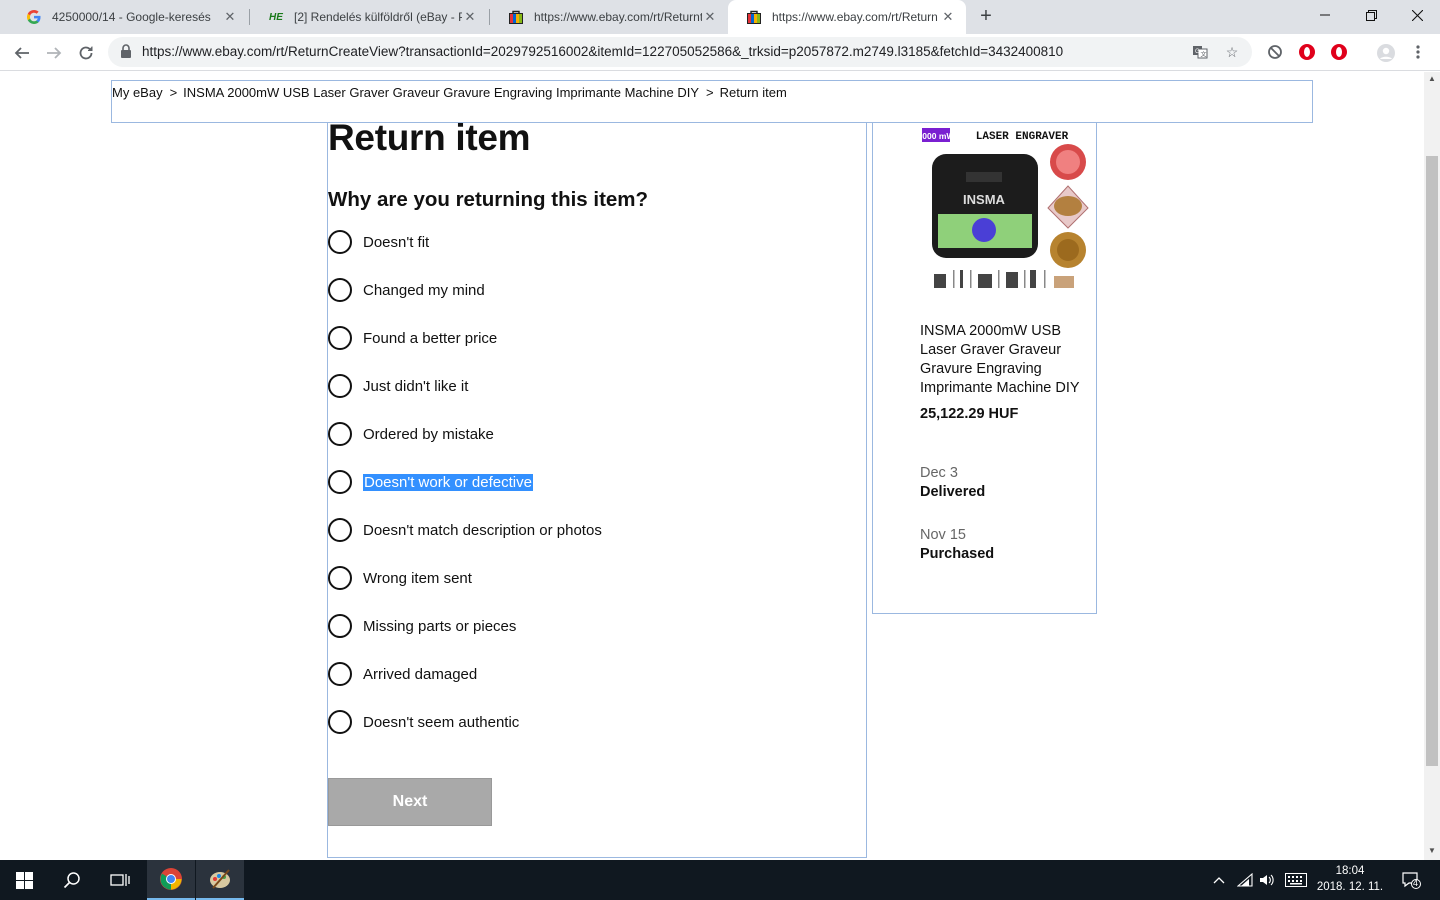 Image resolution: width=1440 pixels, height=900 pixels. I want to click on volume-icon, so click(1267, 880).